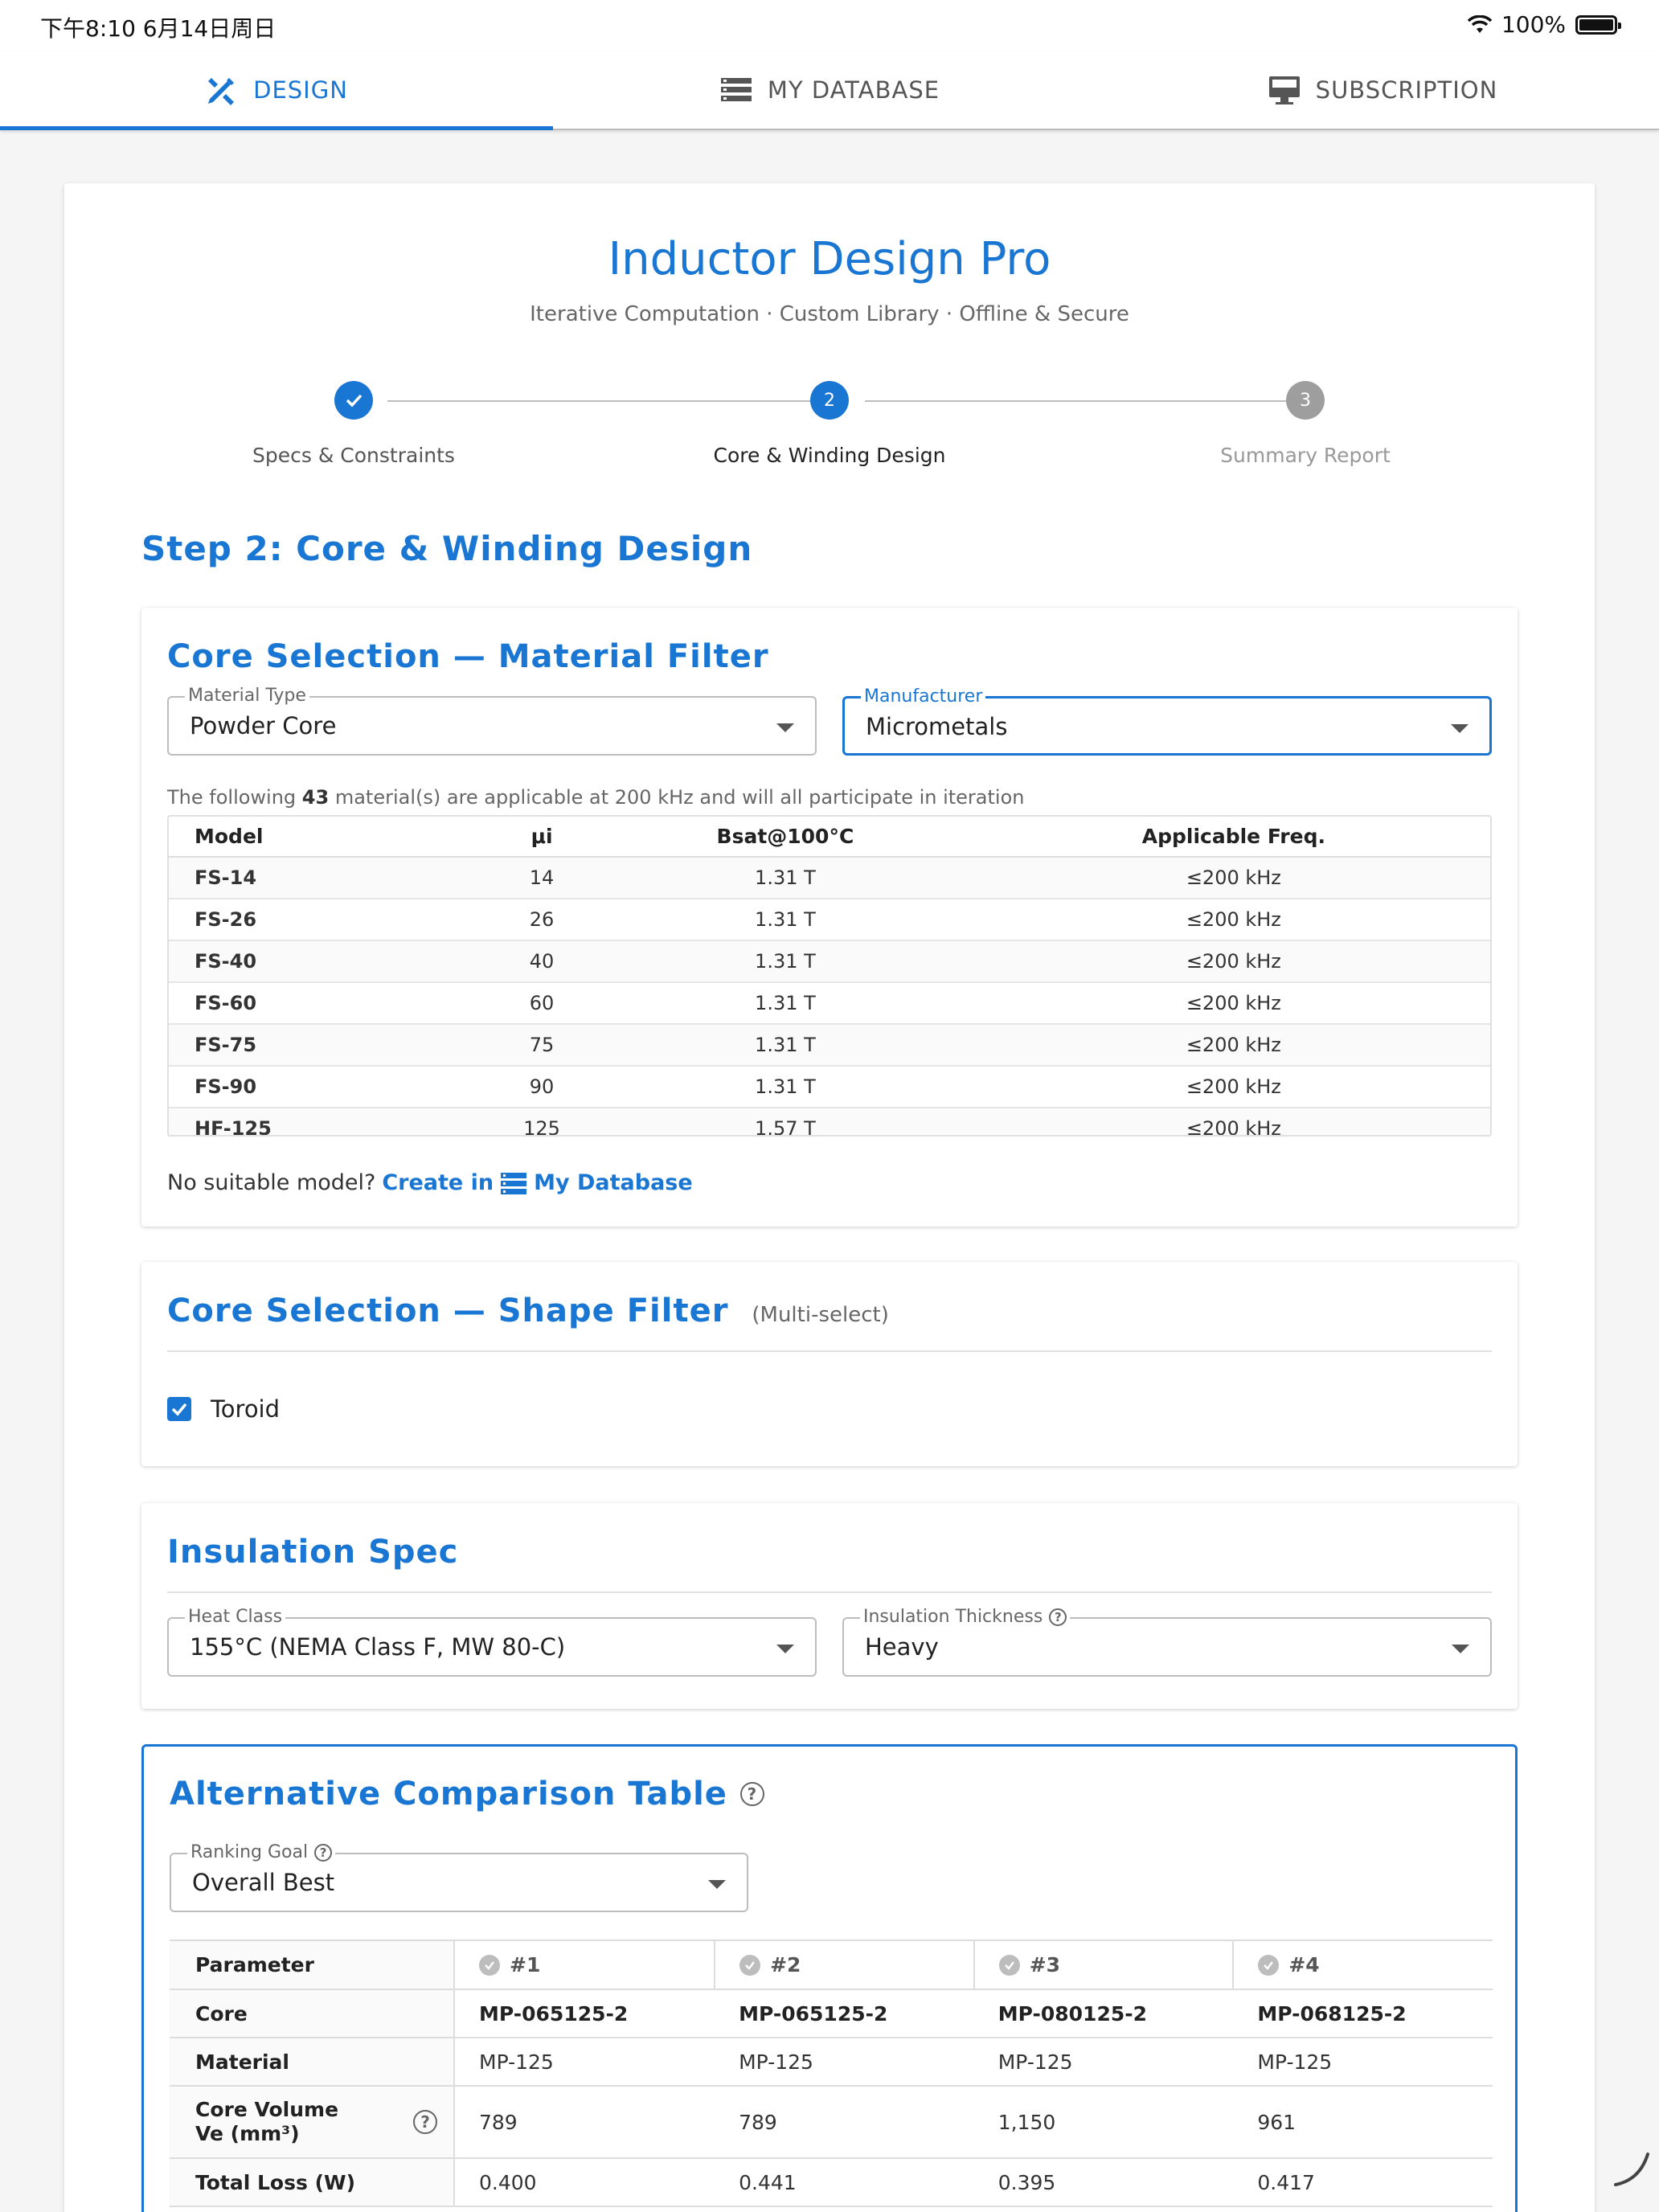 This screenshot has height=2212, width=1659. I want to click on no-model-row: No suitable model? Create in My Database, so click(430, 1182).